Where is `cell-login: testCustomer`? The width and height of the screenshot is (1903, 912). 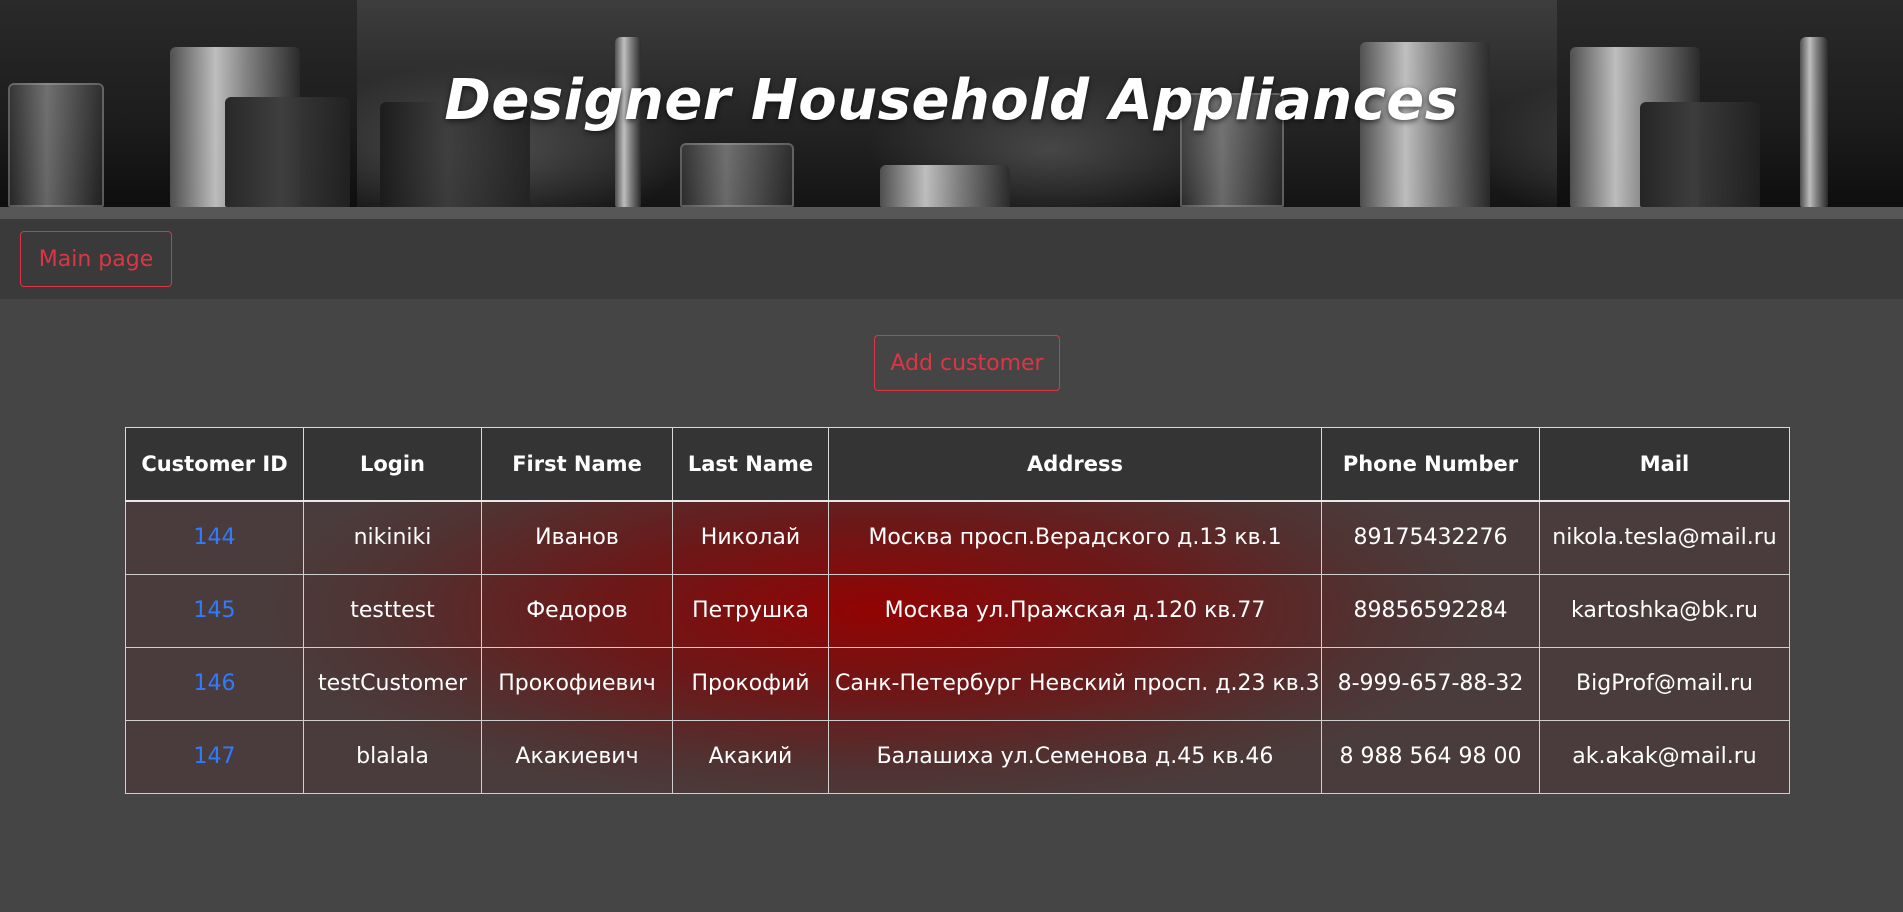
cell-login: testCustomer is located at coordinates (392, 683).